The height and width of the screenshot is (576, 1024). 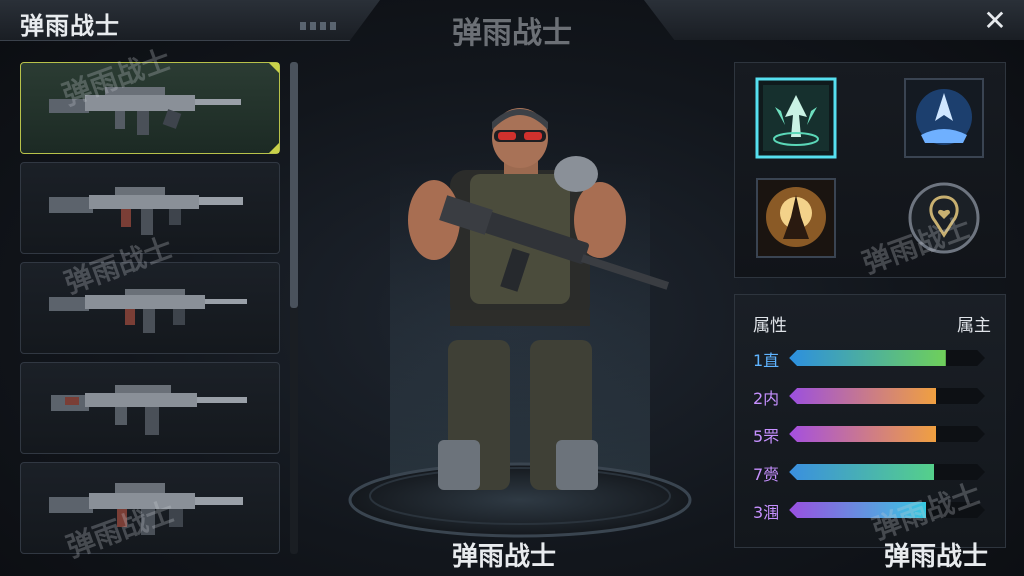 I want to click on attribute-label: 5罘, so click(x=766, y=436).